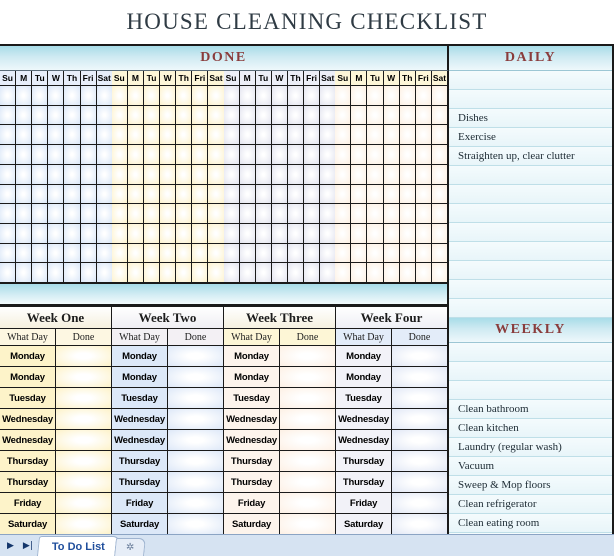 This screenshot has width=614, height=556. What do you see at coordinates (28, 546) in the screenshot?
I see `last-sheet-arrow-icon: ▶|` at bounding box center [28, 546].